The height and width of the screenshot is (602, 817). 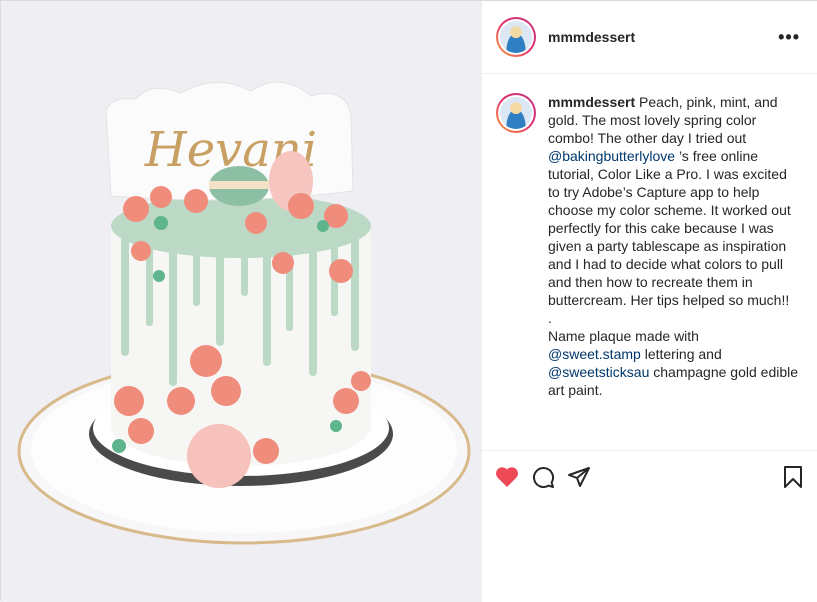 What do you see at coordinates (623, 336) in the screenshot?
I see `caption-line: Name plaque made with` at bounding box center [623, 336].